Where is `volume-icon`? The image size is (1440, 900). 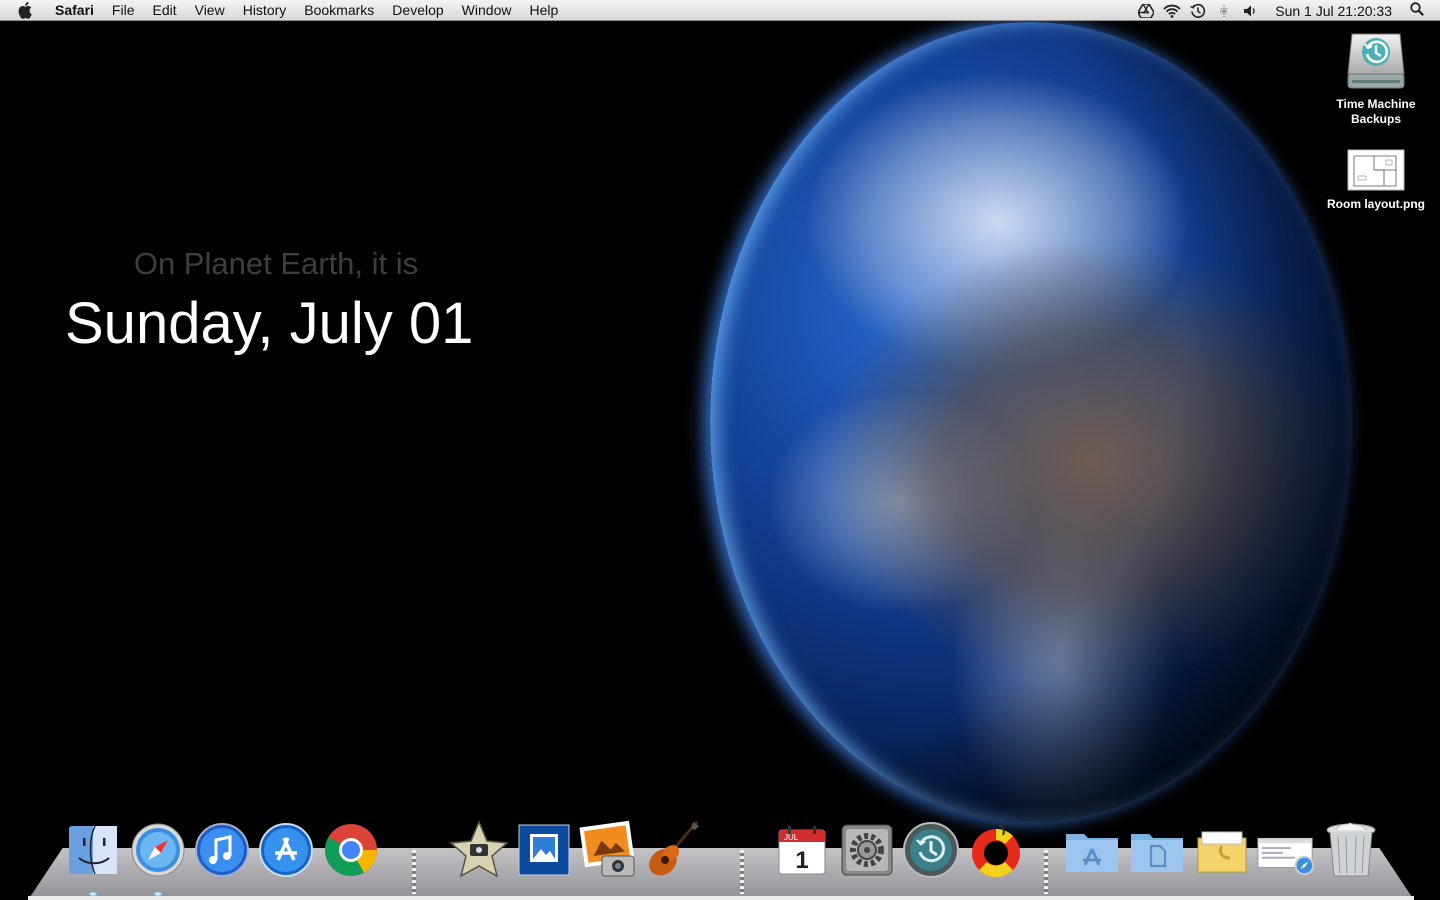 volume-icon is located at coordinates (1250, 10).